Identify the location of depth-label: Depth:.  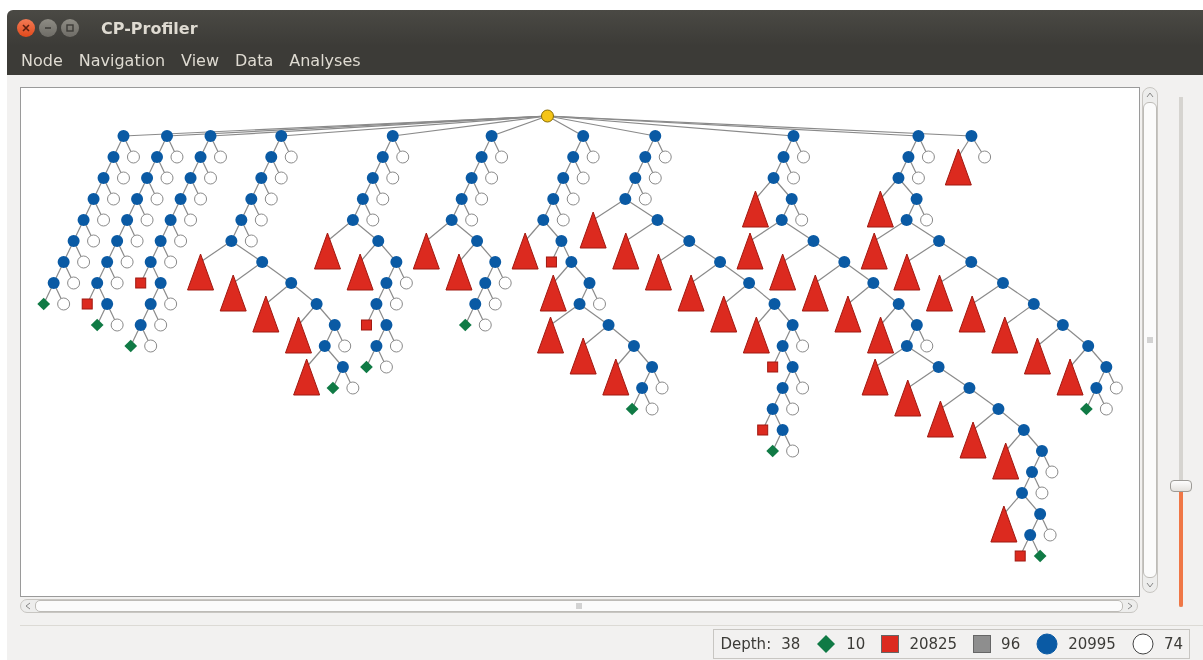
(746, 644).